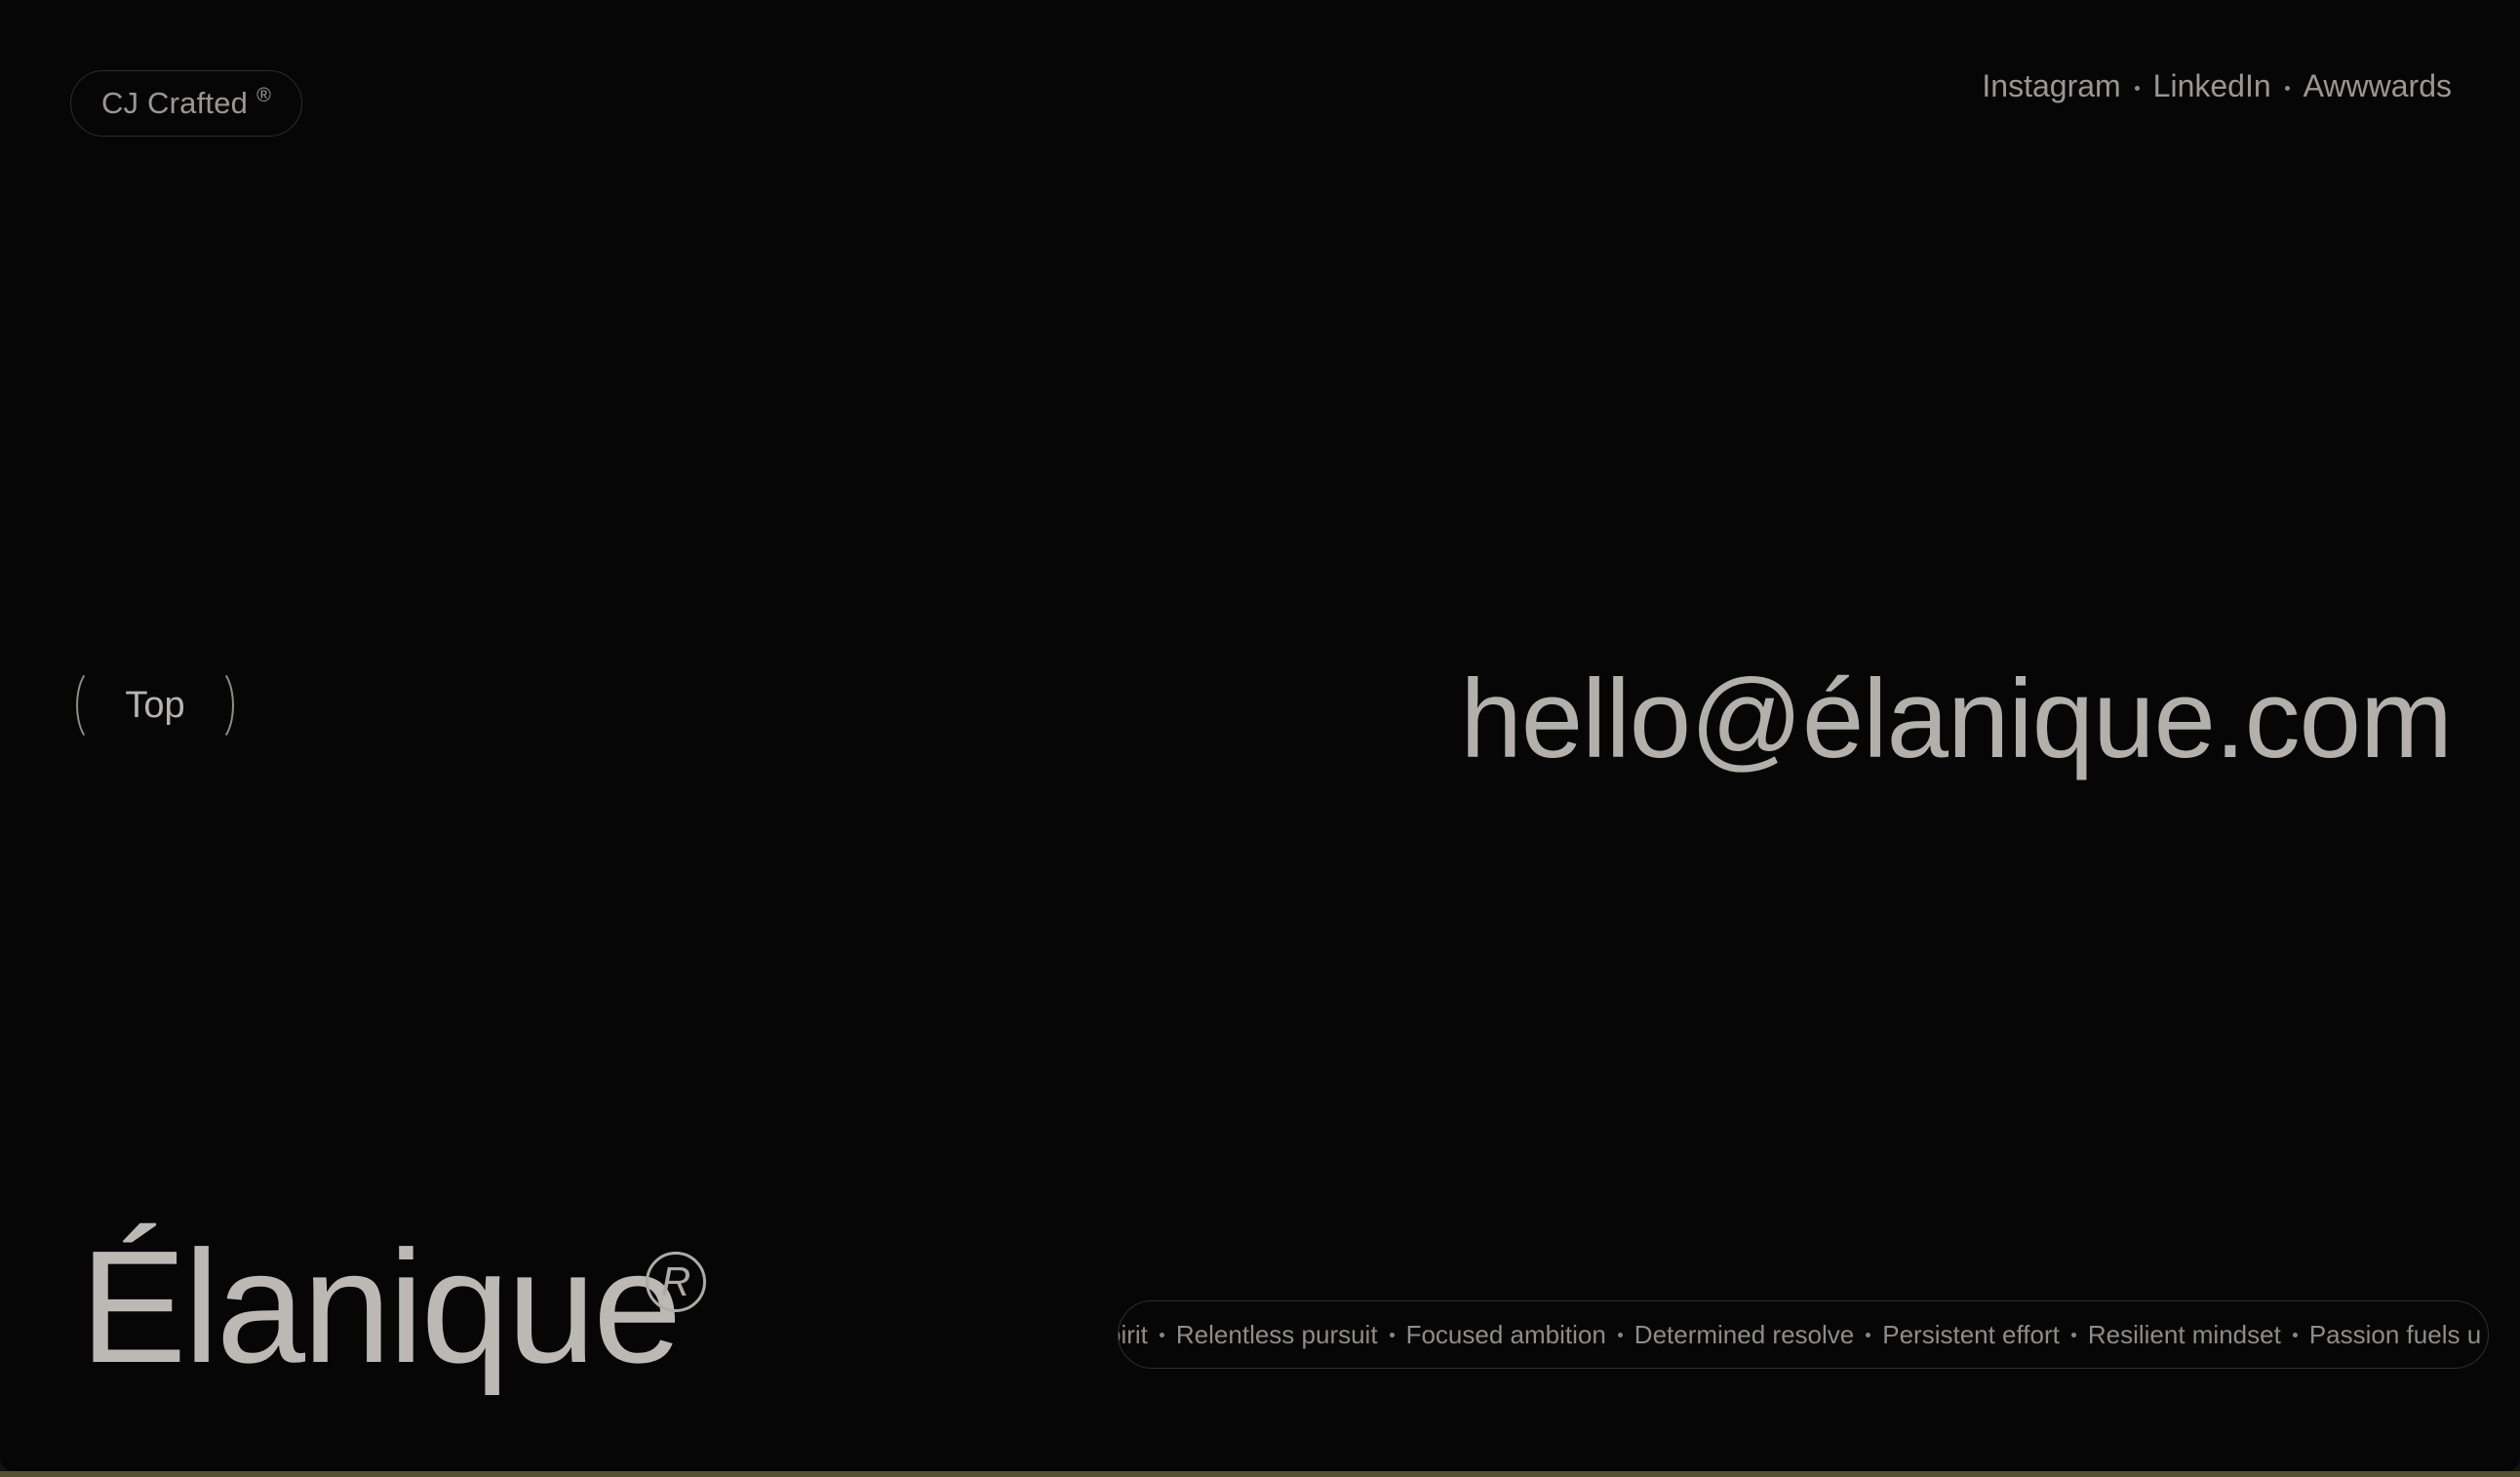 This screenshot has width=2520, height=1477. I want to click on linkedin-link: LinkedIn, so click(2212, 86).